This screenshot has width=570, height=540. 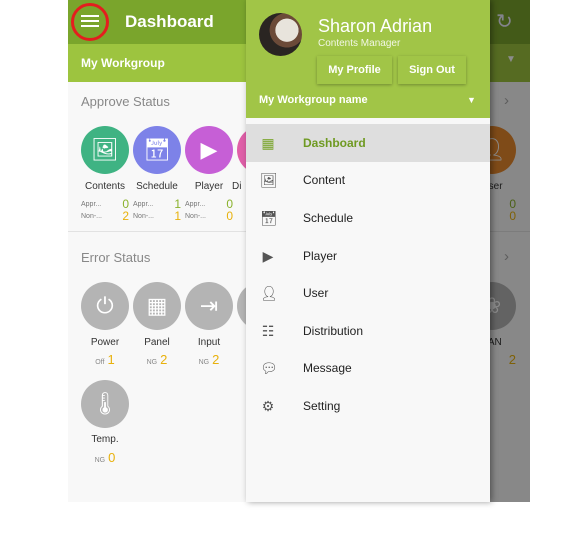 What do you see at coordinates (116, 257) in the screenshot?
I see `error-status-title: Error Status` at bounding box center [116, 257].